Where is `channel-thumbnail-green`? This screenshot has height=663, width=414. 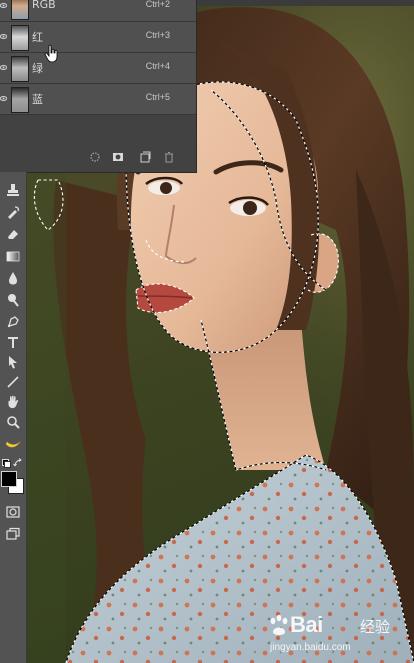
channel-thumbnail-green is located at coordinates (20, 69).